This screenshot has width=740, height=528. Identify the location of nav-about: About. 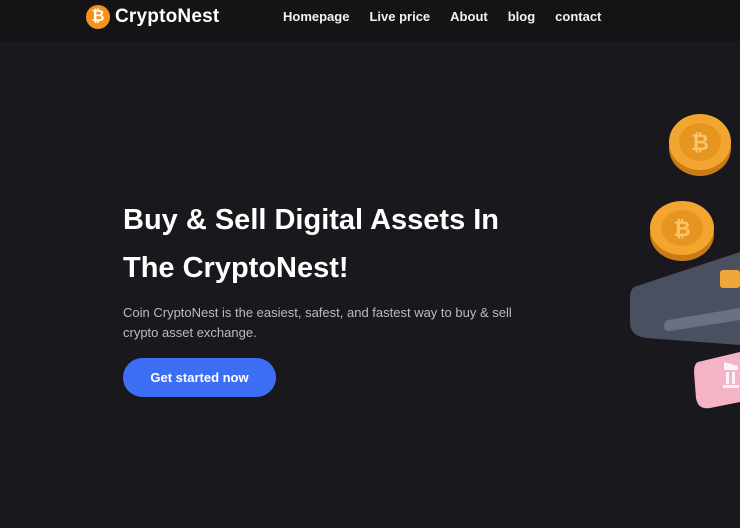
(469, 16).